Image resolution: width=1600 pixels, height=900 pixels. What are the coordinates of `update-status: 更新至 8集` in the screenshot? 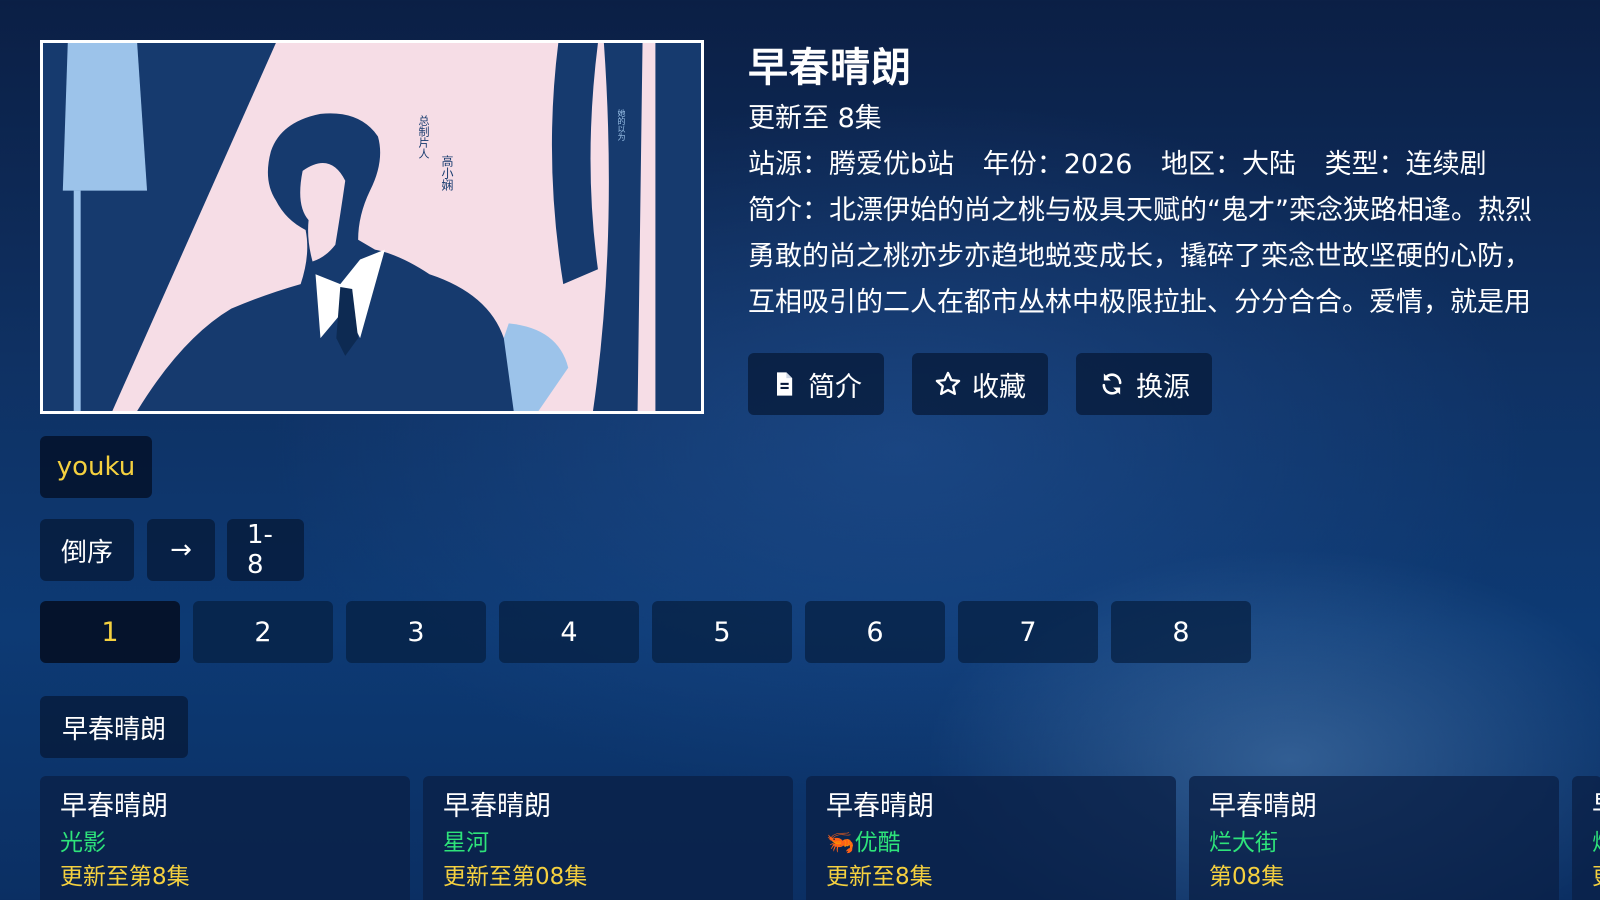 It's located at (815, 118).